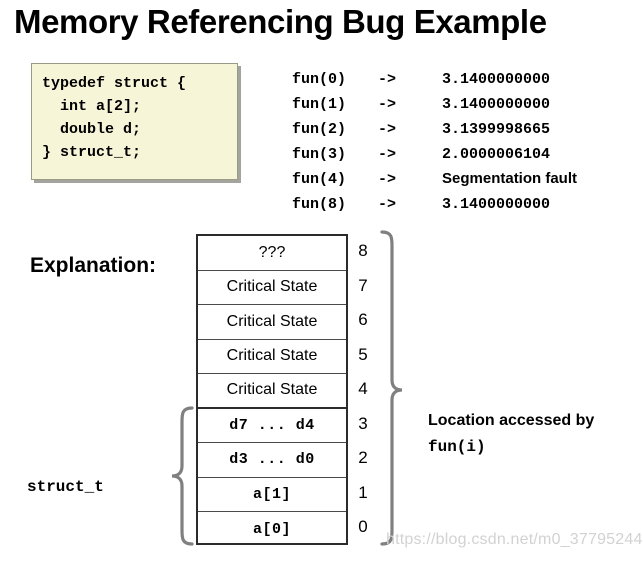 Image resolution: width=643 pixels, height=561 pixels. What do you see at coordinates (319, 204) in the screenshot?
I see `function-call-label: fun(8)` at bounding box center [319, 204].